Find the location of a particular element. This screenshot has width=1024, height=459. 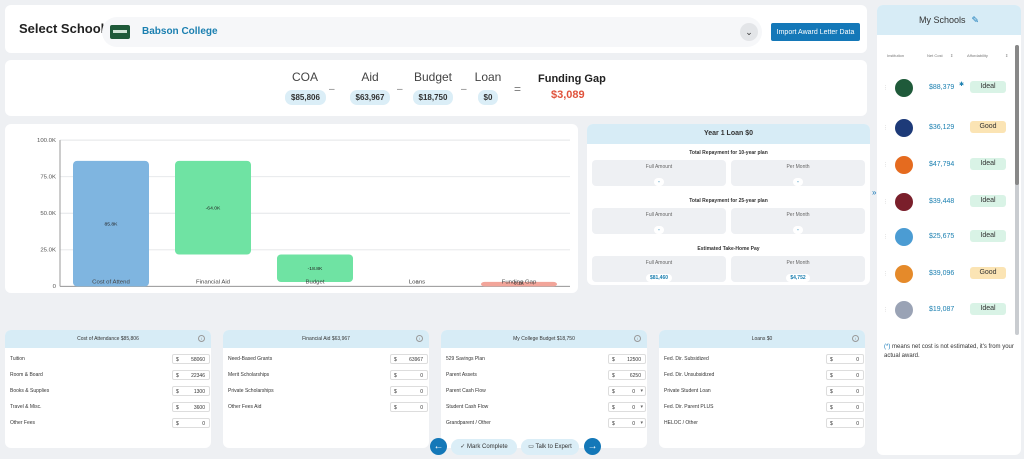

subsidized-input: $0 is located at coordinates (845, 359).